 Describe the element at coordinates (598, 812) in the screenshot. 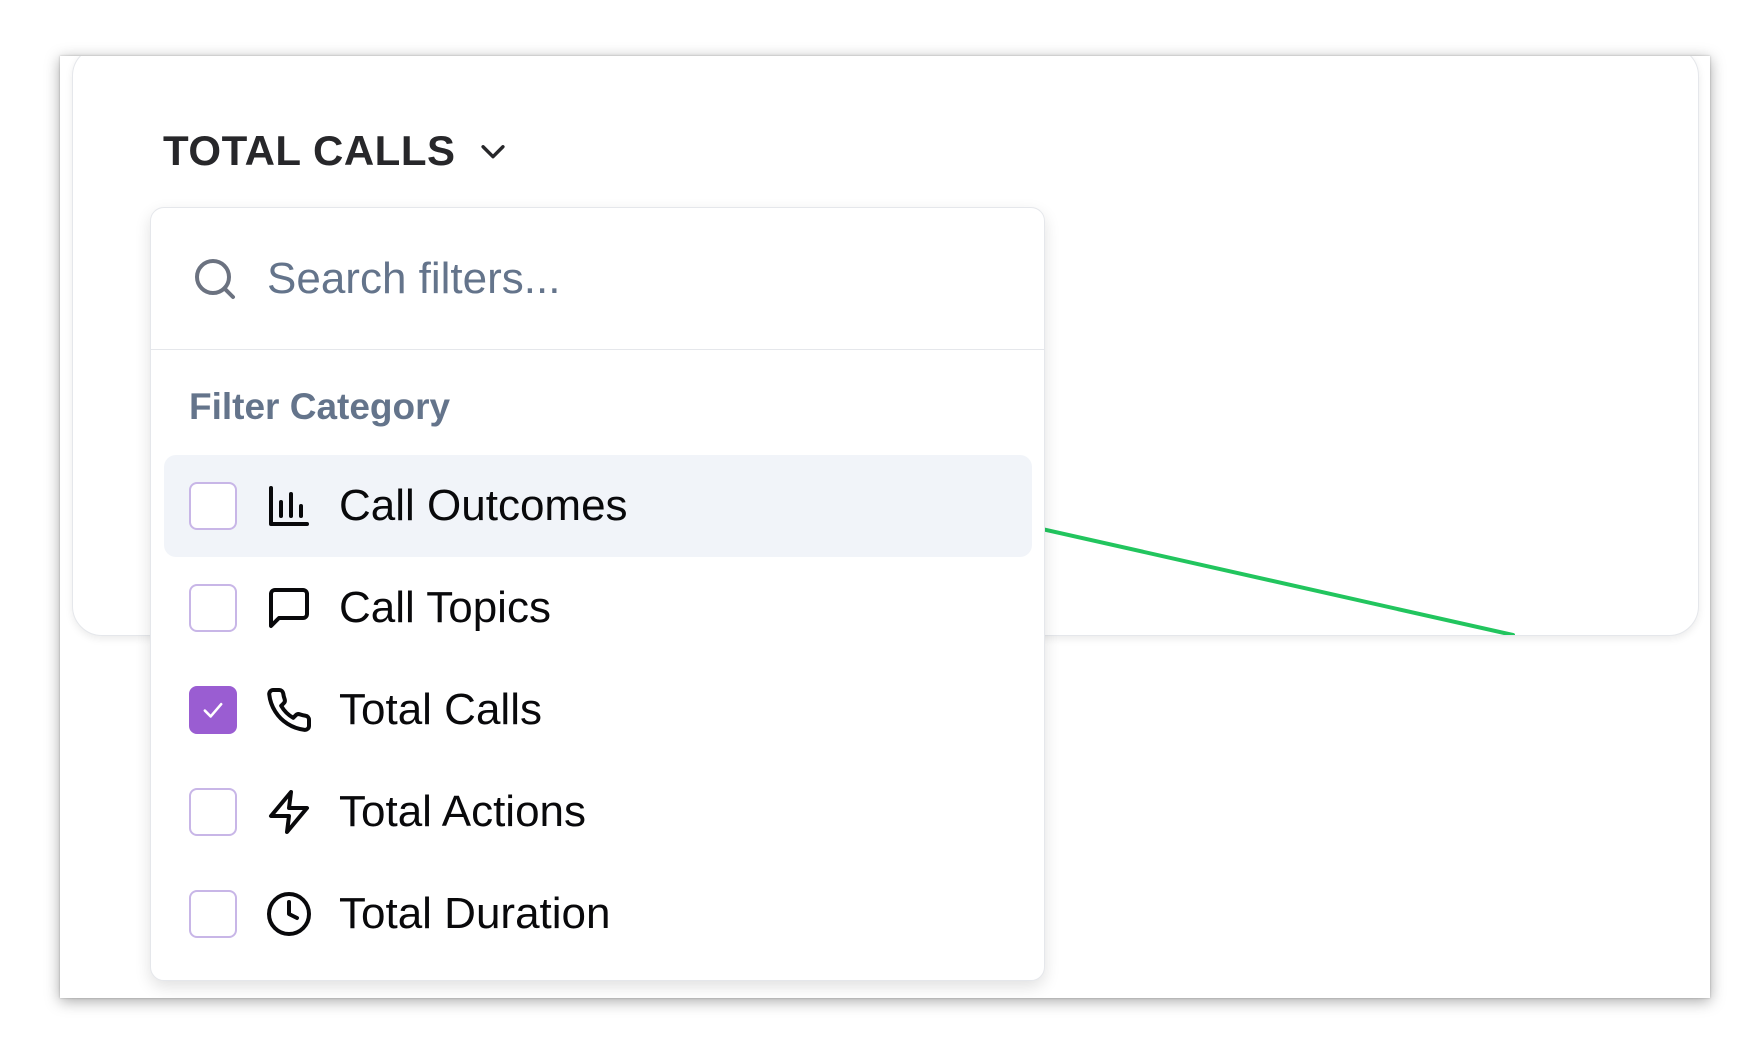

I see `filter-item-total-actions: Total Actions` at that location.